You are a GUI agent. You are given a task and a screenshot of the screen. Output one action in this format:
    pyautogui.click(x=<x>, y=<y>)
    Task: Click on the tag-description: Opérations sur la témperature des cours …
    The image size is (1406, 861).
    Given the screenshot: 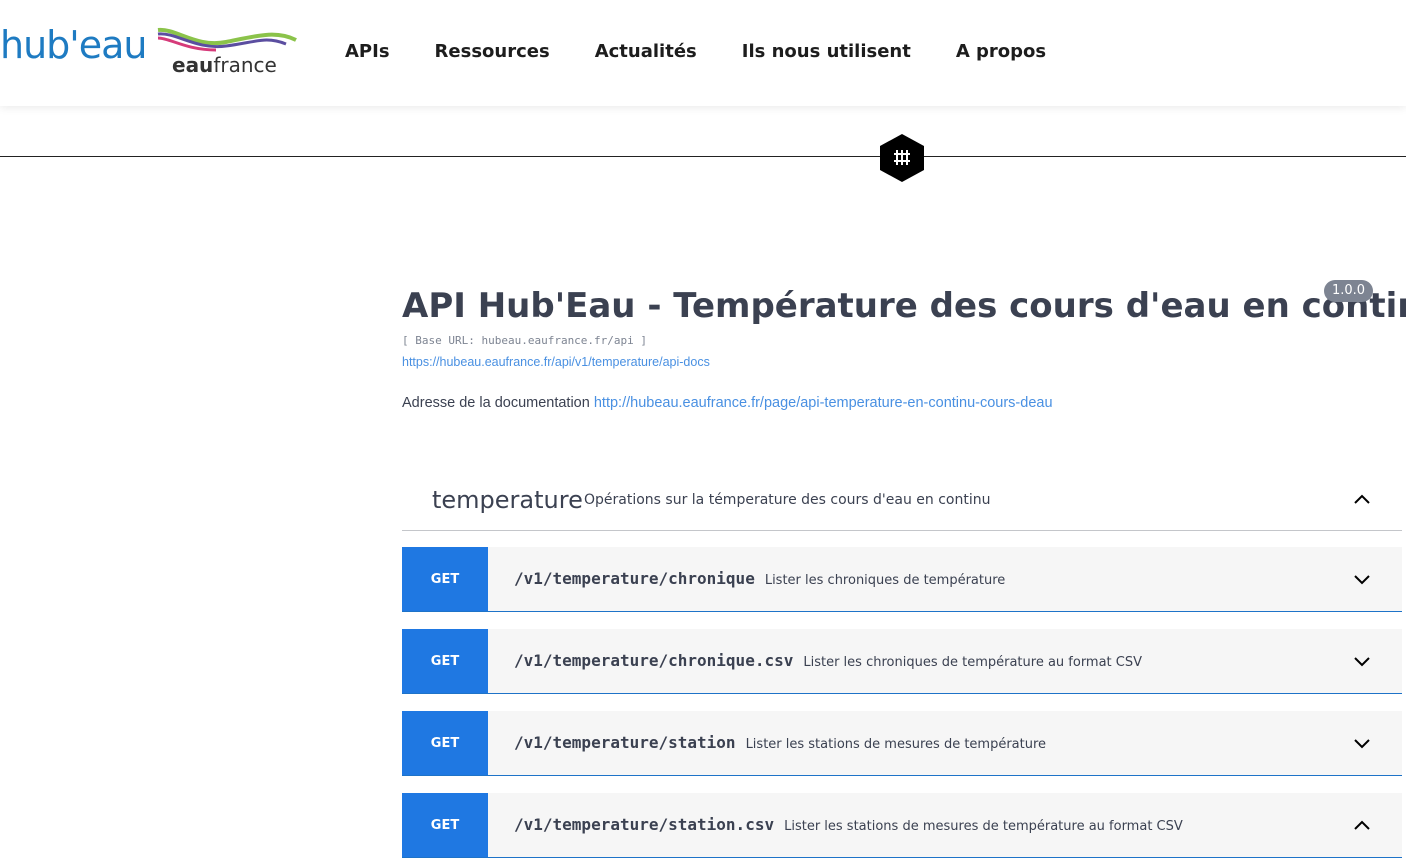 What is the action you would take?
    pyautogui.click(x=787, y=500)
    